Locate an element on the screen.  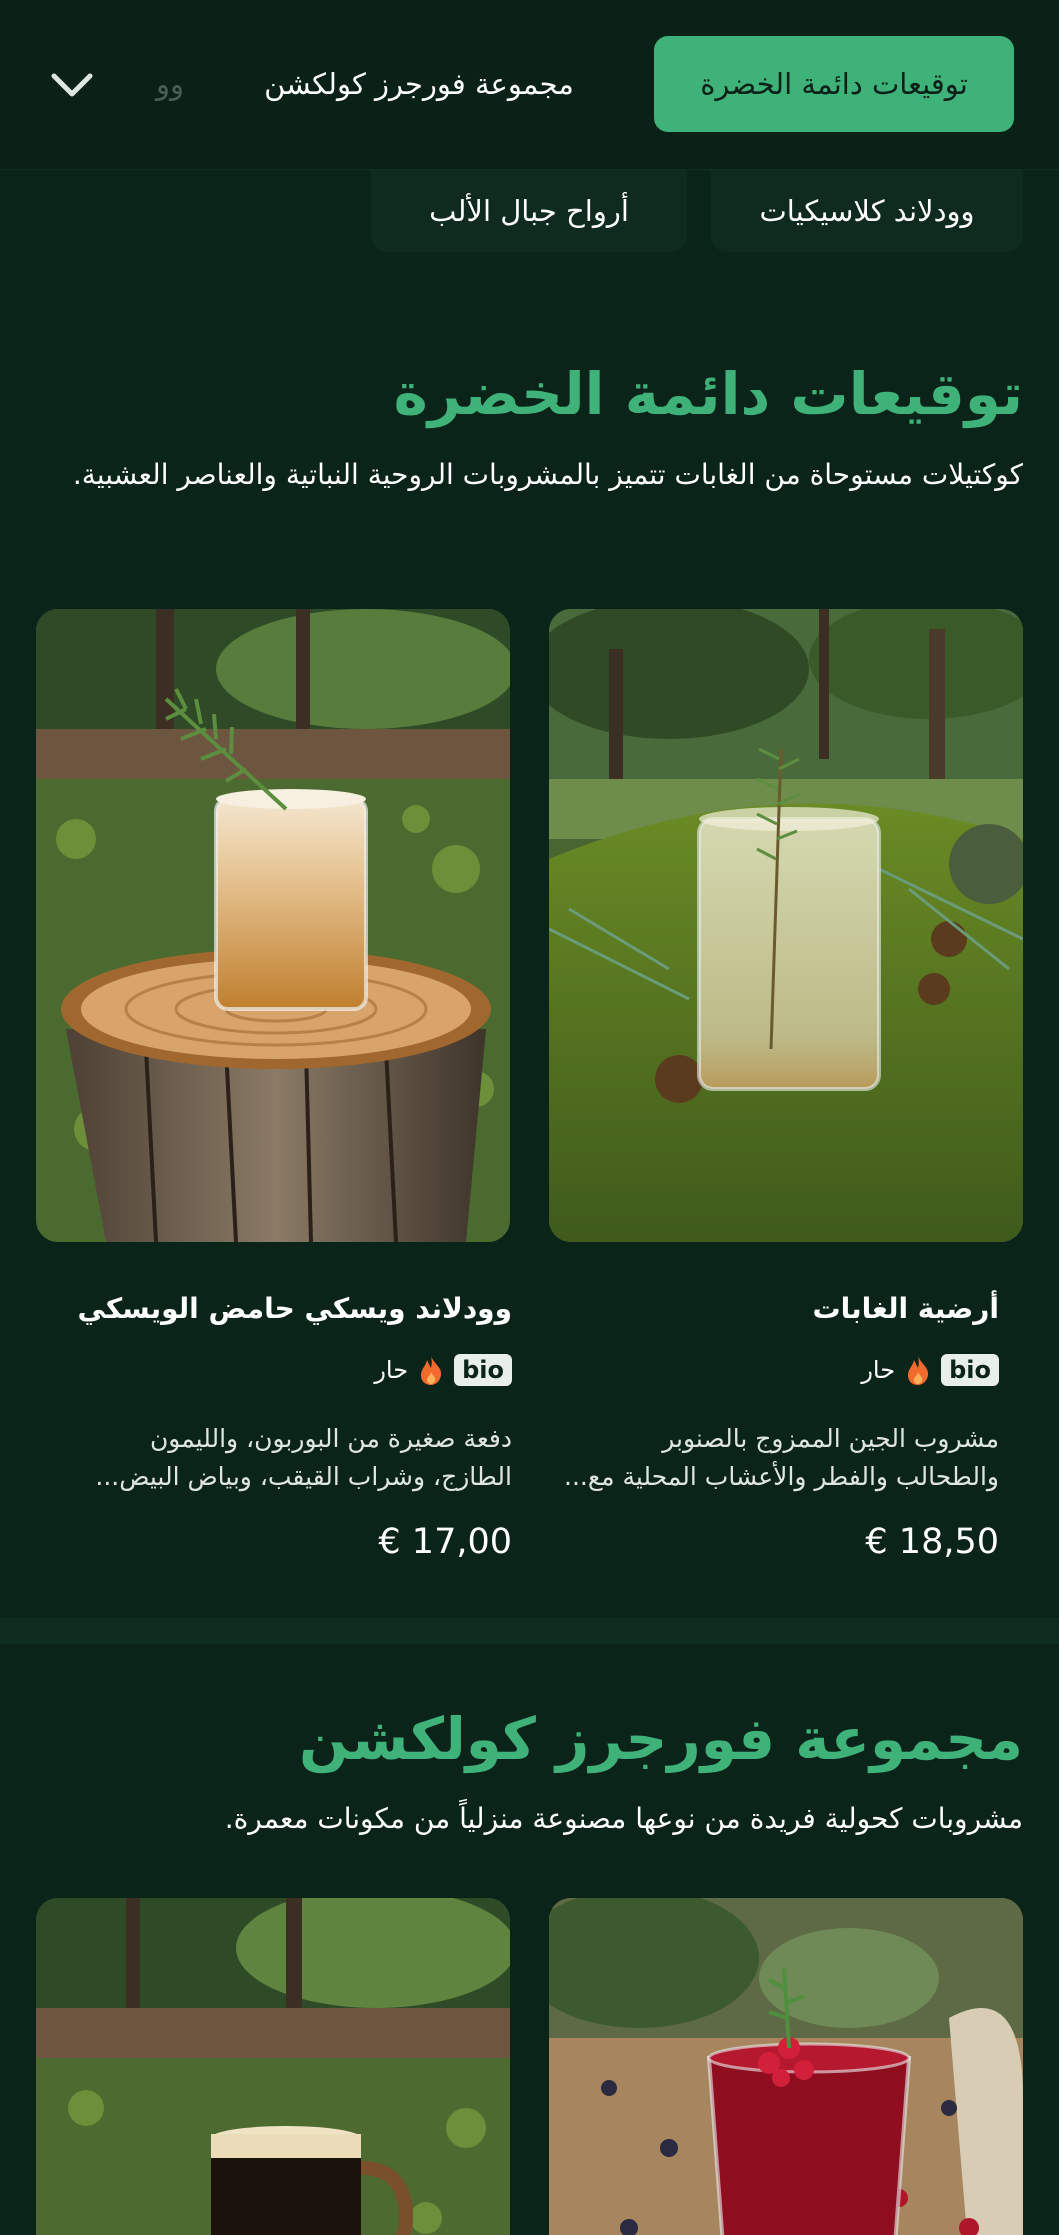
section-title: توقيعات دائمة الخضرة is located at coordinates (708, 394).